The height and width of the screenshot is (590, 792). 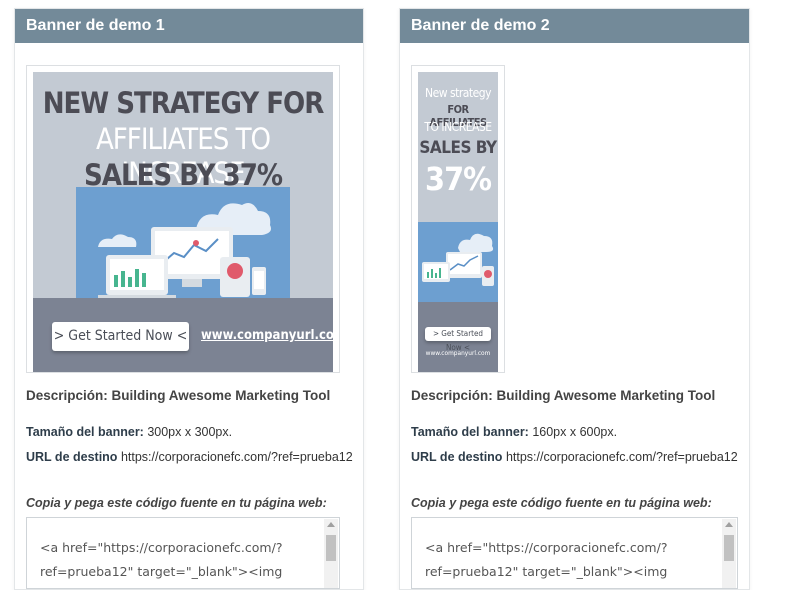 I want to click on banner-size: Tamaño del banner: 160px x 600px., so click(x=514, y=432).